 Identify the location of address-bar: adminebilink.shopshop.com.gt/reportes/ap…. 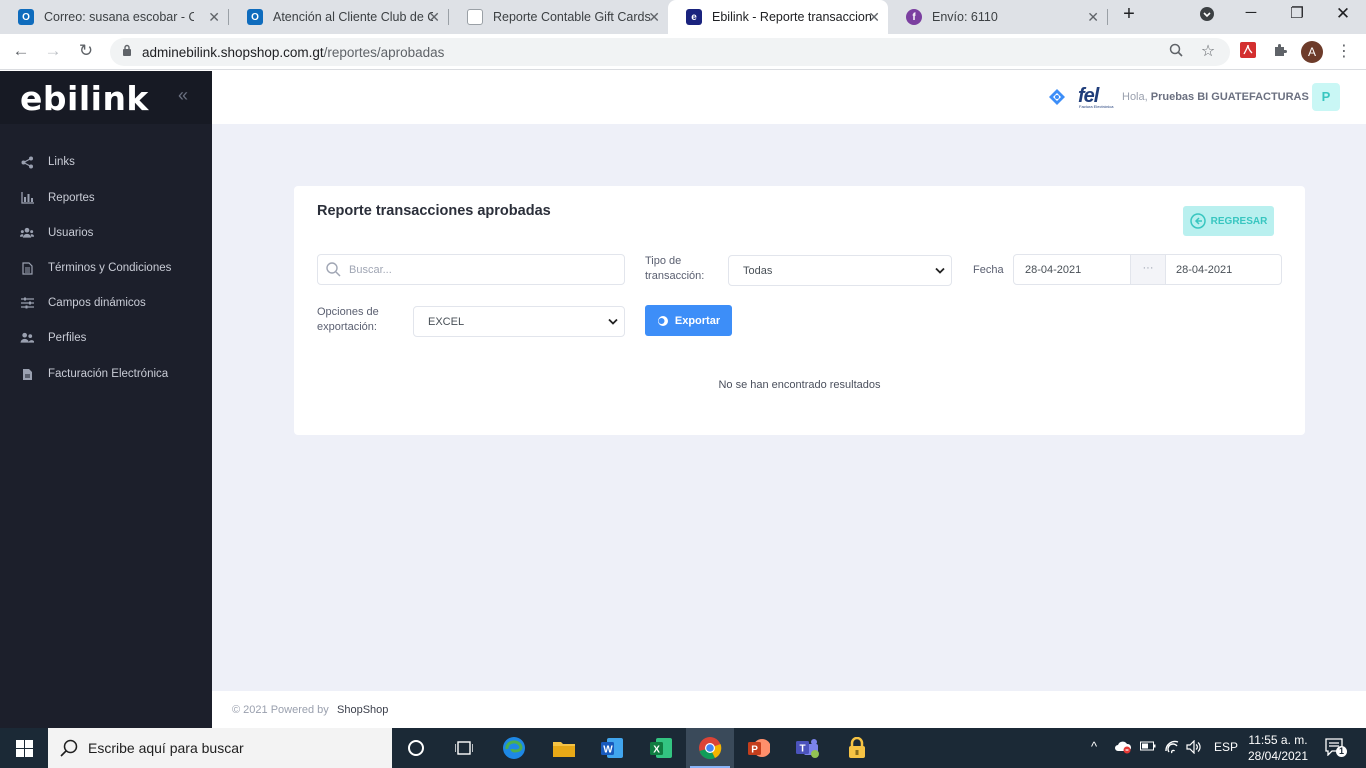
(670, 52).